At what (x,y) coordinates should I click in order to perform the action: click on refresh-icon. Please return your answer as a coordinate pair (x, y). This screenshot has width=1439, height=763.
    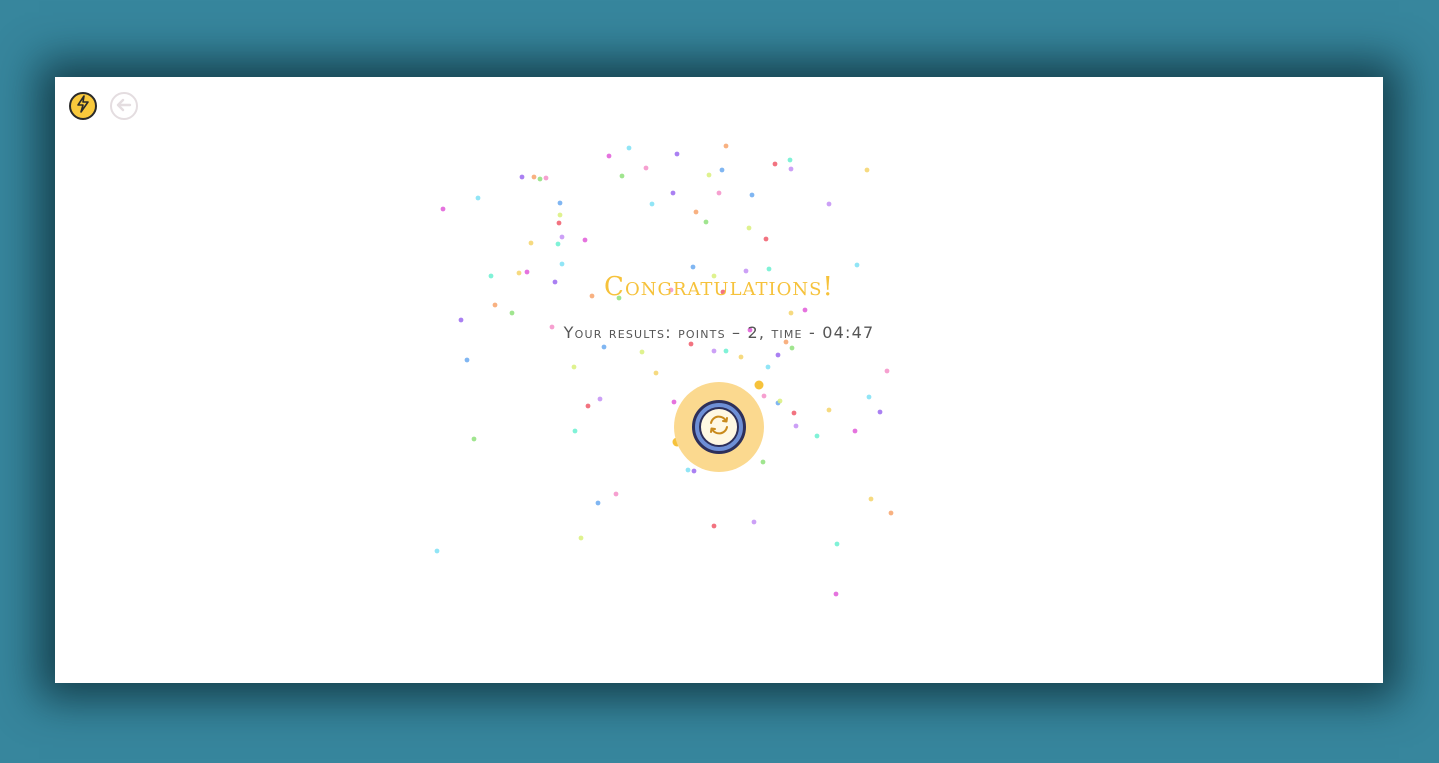
    Looking at the image, I should click on (719, 427).